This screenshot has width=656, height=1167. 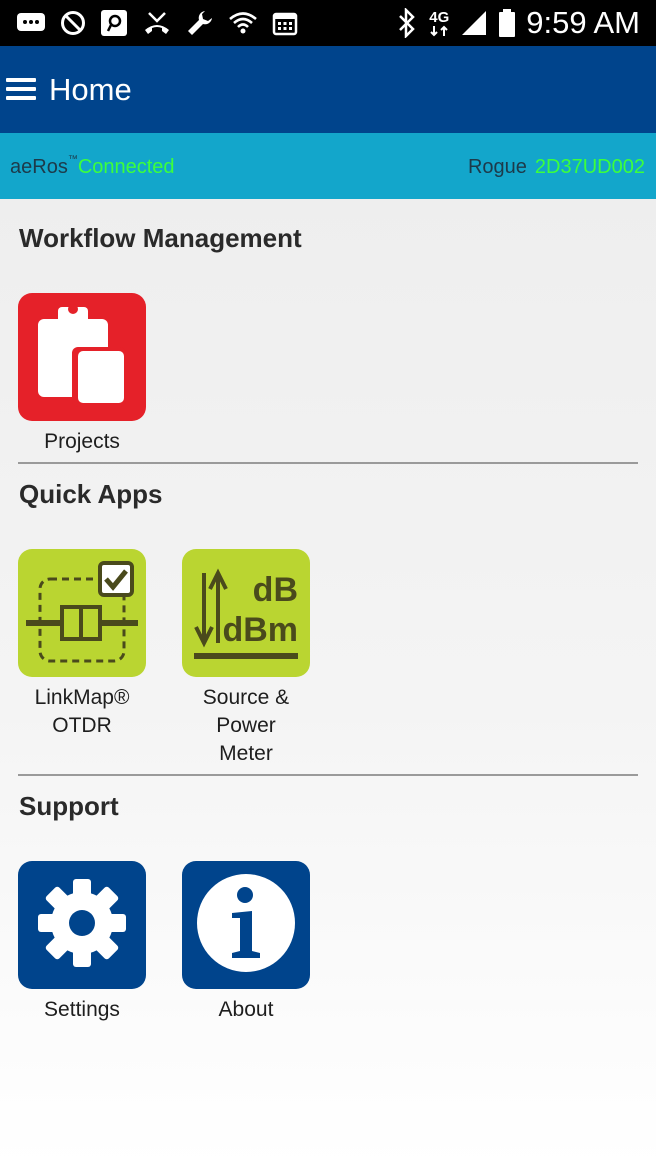 What do you see at coordinates (39, 167) in the screenshot?
I see `app-name: aeRos` at bounding box center [39, 167].